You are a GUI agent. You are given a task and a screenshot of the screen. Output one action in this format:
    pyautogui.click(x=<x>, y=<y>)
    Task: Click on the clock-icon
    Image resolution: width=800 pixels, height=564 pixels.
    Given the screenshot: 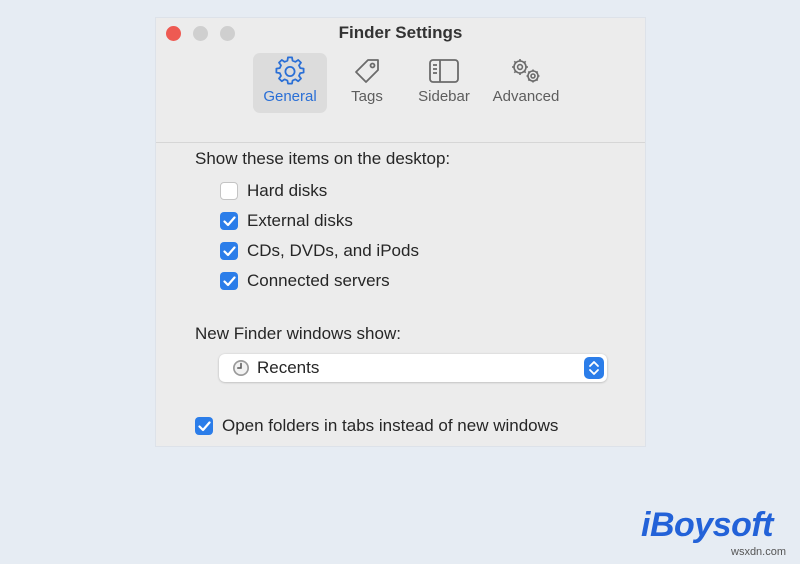 What is the action you would take?
    pyautogui.click(x=241, y=368)
    